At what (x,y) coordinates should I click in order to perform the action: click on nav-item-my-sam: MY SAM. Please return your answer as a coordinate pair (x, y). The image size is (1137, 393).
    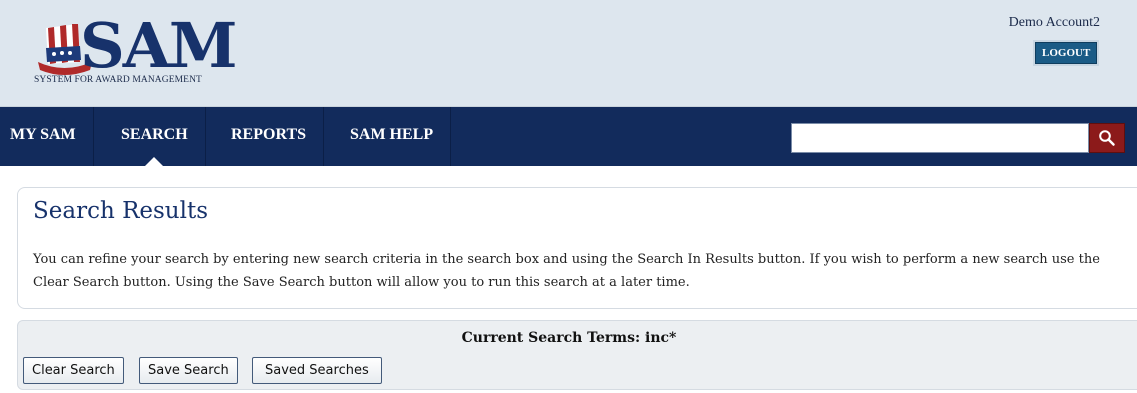
    Looking at the image, I should click on (47, 136).